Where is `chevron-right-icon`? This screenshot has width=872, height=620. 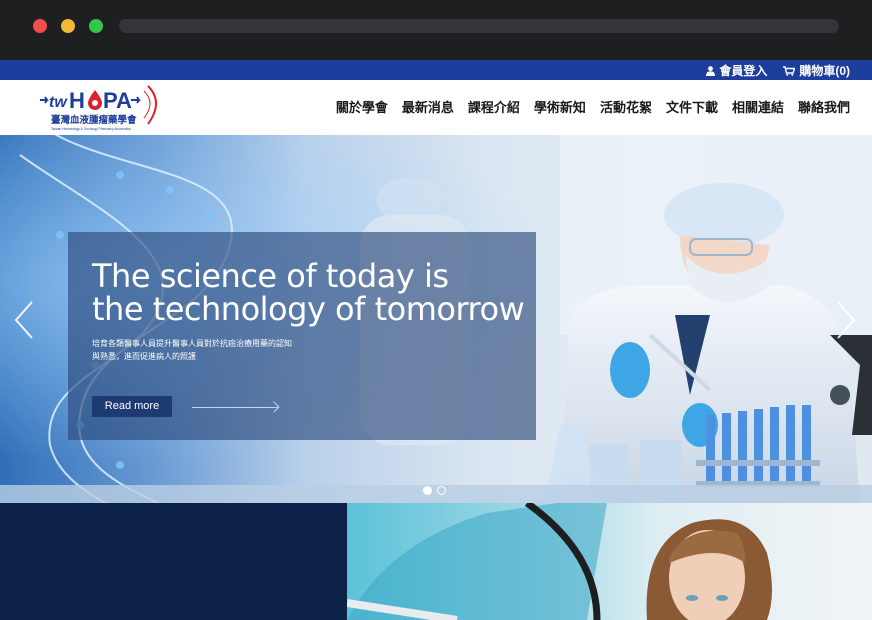
chevron-right-icon is located at coordinates (846, 320).